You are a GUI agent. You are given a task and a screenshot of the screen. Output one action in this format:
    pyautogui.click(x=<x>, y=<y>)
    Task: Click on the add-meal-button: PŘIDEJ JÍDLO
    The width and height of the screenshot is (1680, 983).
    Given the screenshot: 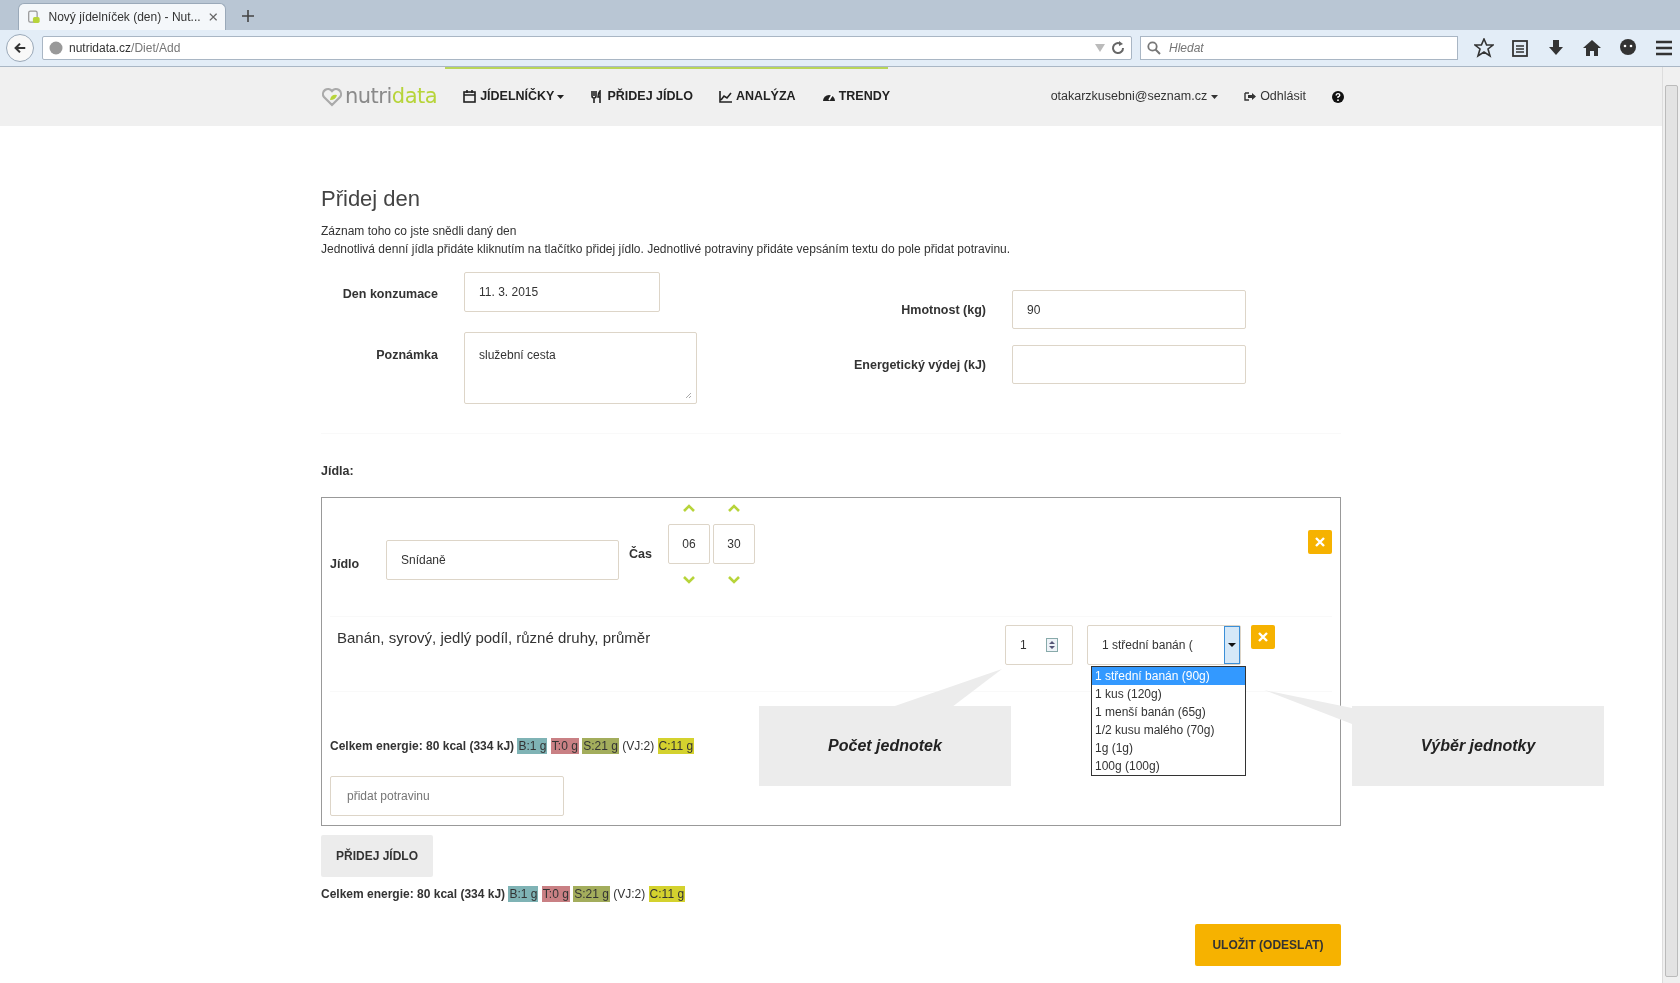 What is the action you would take?
    pyautogui.click(x=377, y=856)
    